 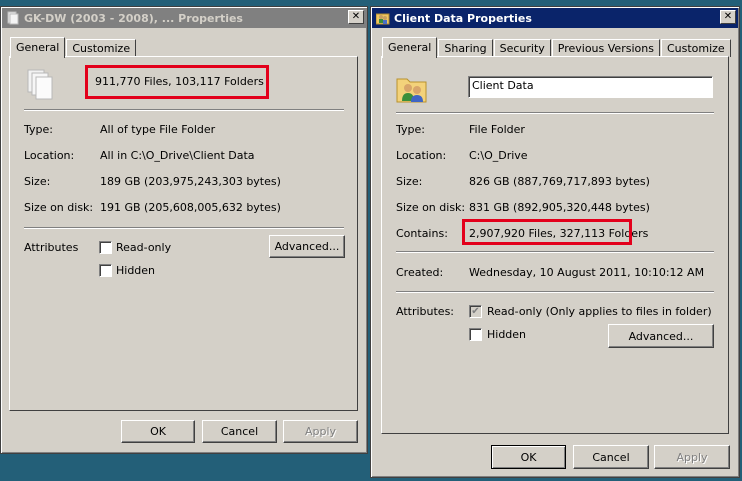 I want to click on right-tab-security: Security, so click(x=522, y=48).